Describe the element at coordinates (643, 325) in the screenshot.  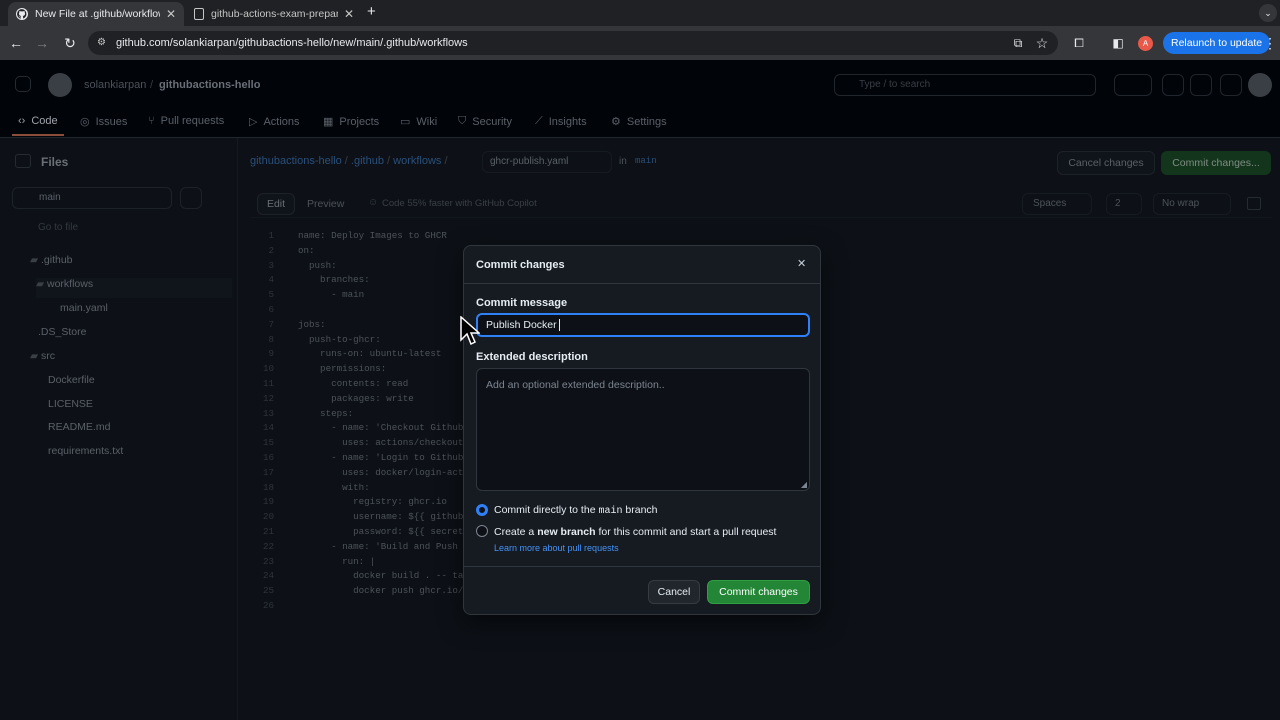
I see `commit-message-input: Publish Docker` at that location.